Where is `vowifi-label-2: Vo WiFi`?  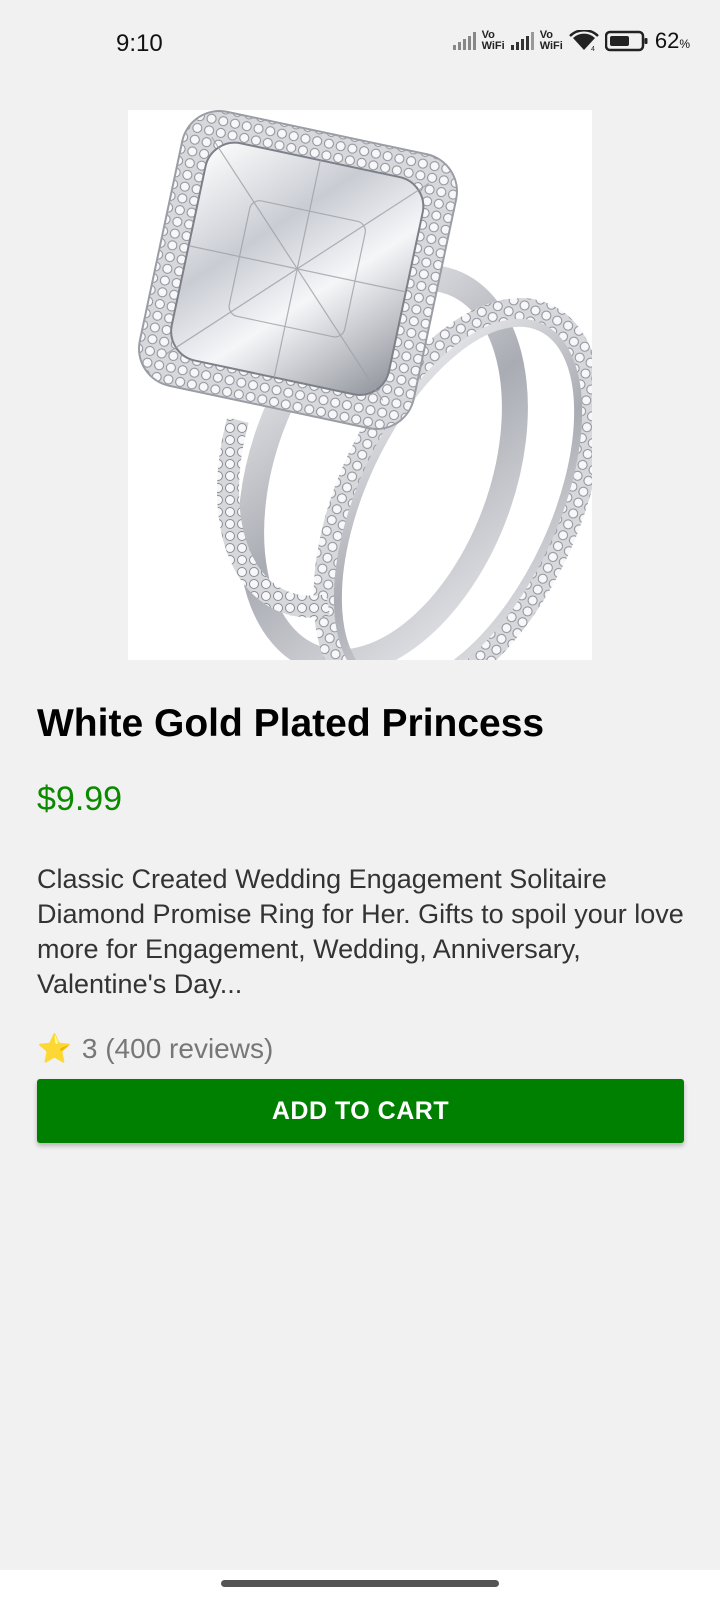 vowifi-label-2: Vo WiFi is located at coordinates (551, 40).